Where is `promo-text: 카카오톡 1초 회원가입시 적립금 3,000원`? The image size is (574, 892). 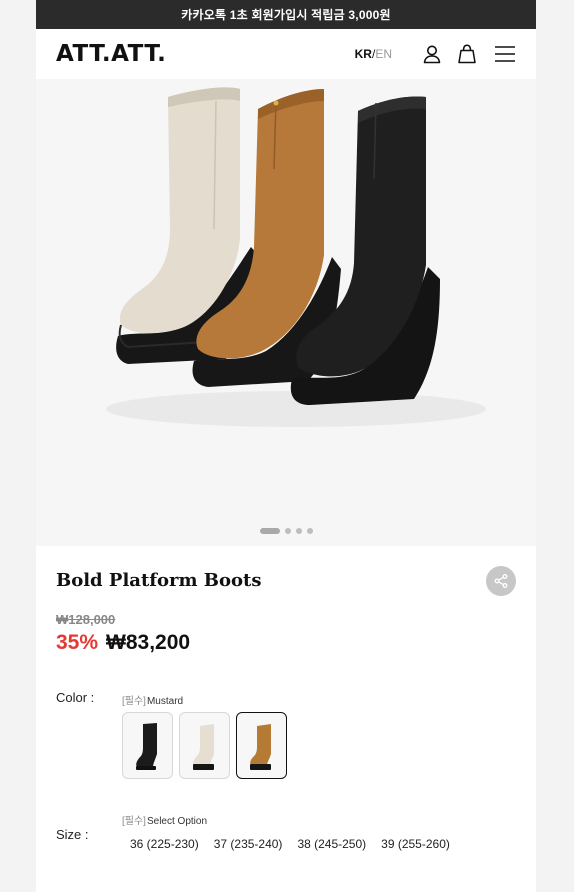 promo-text: 카카오톡 1초 회원가입시 적립금 3,000원 is located at coordinates (286, 15).